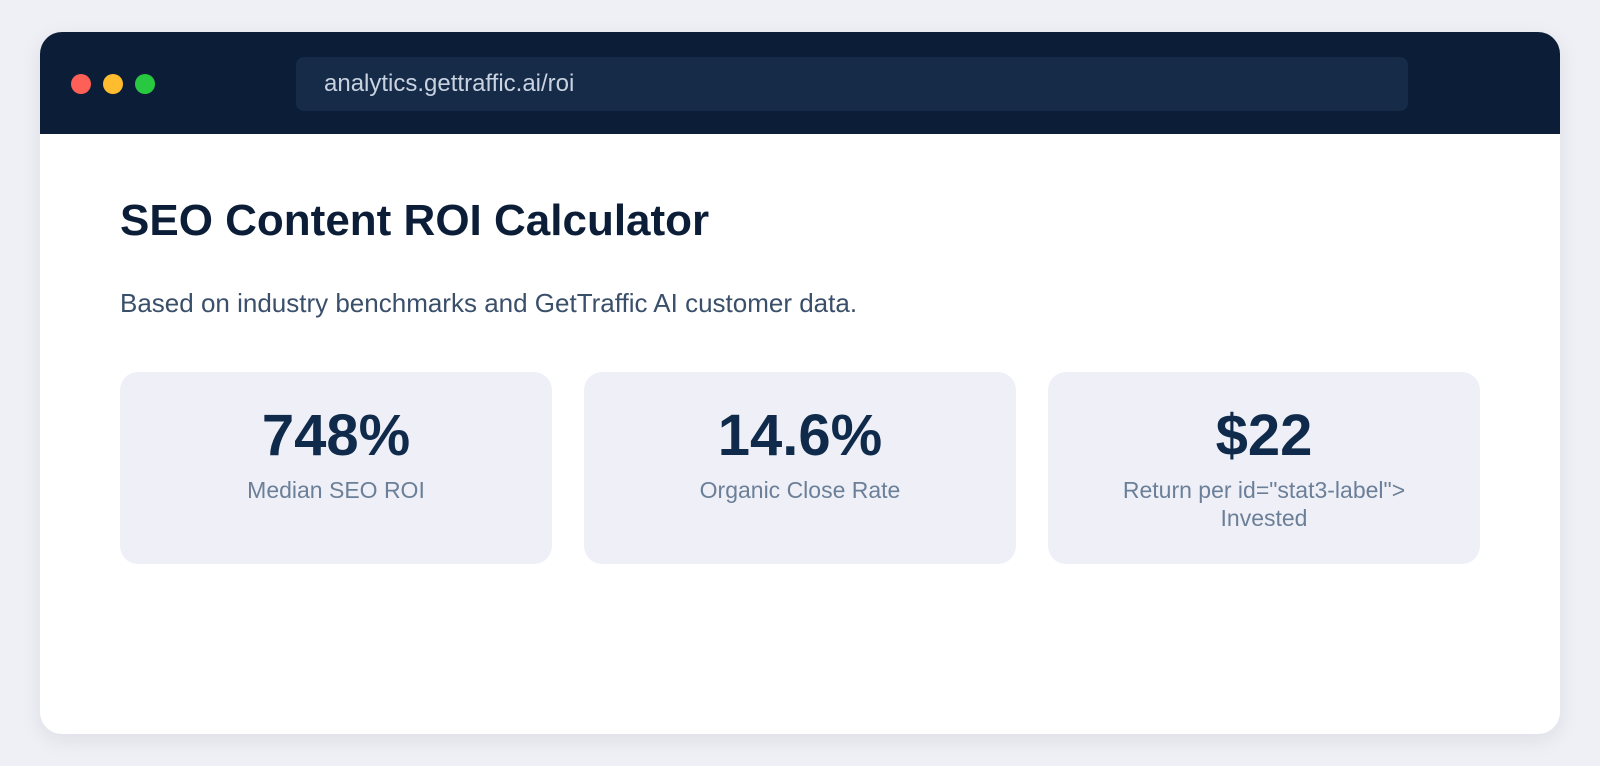 The image size is (1600, 766). Describe the element at coordinates (113, 84) in the screenshot. I see `minimize-window-button` at that location.